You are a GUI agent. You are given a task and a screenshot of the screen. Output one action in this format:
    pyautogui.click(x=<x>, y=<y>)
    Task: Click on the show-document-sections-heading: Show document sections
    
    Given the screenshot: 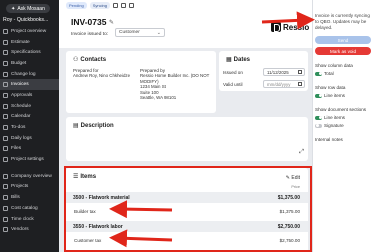 What is the action you would take?
    pyautogui.click(x=341, y=109)
    